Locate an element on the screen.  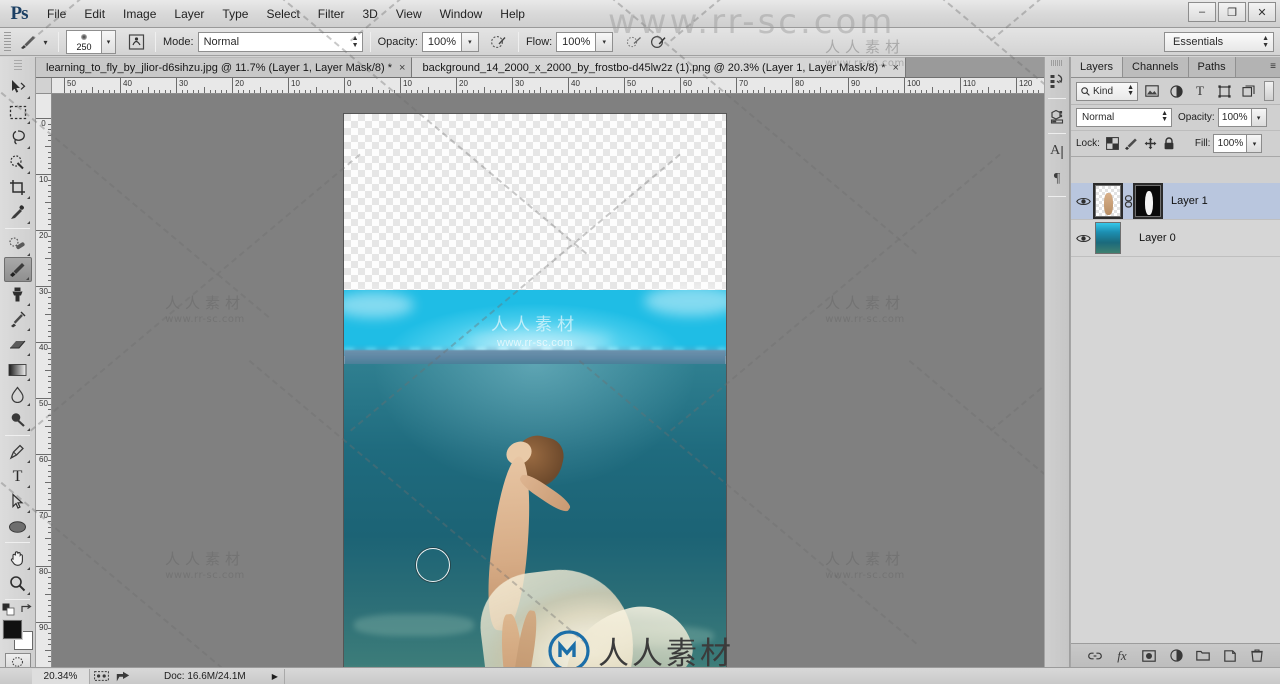
lock-position-icon is located at coordinates (1150, 144).